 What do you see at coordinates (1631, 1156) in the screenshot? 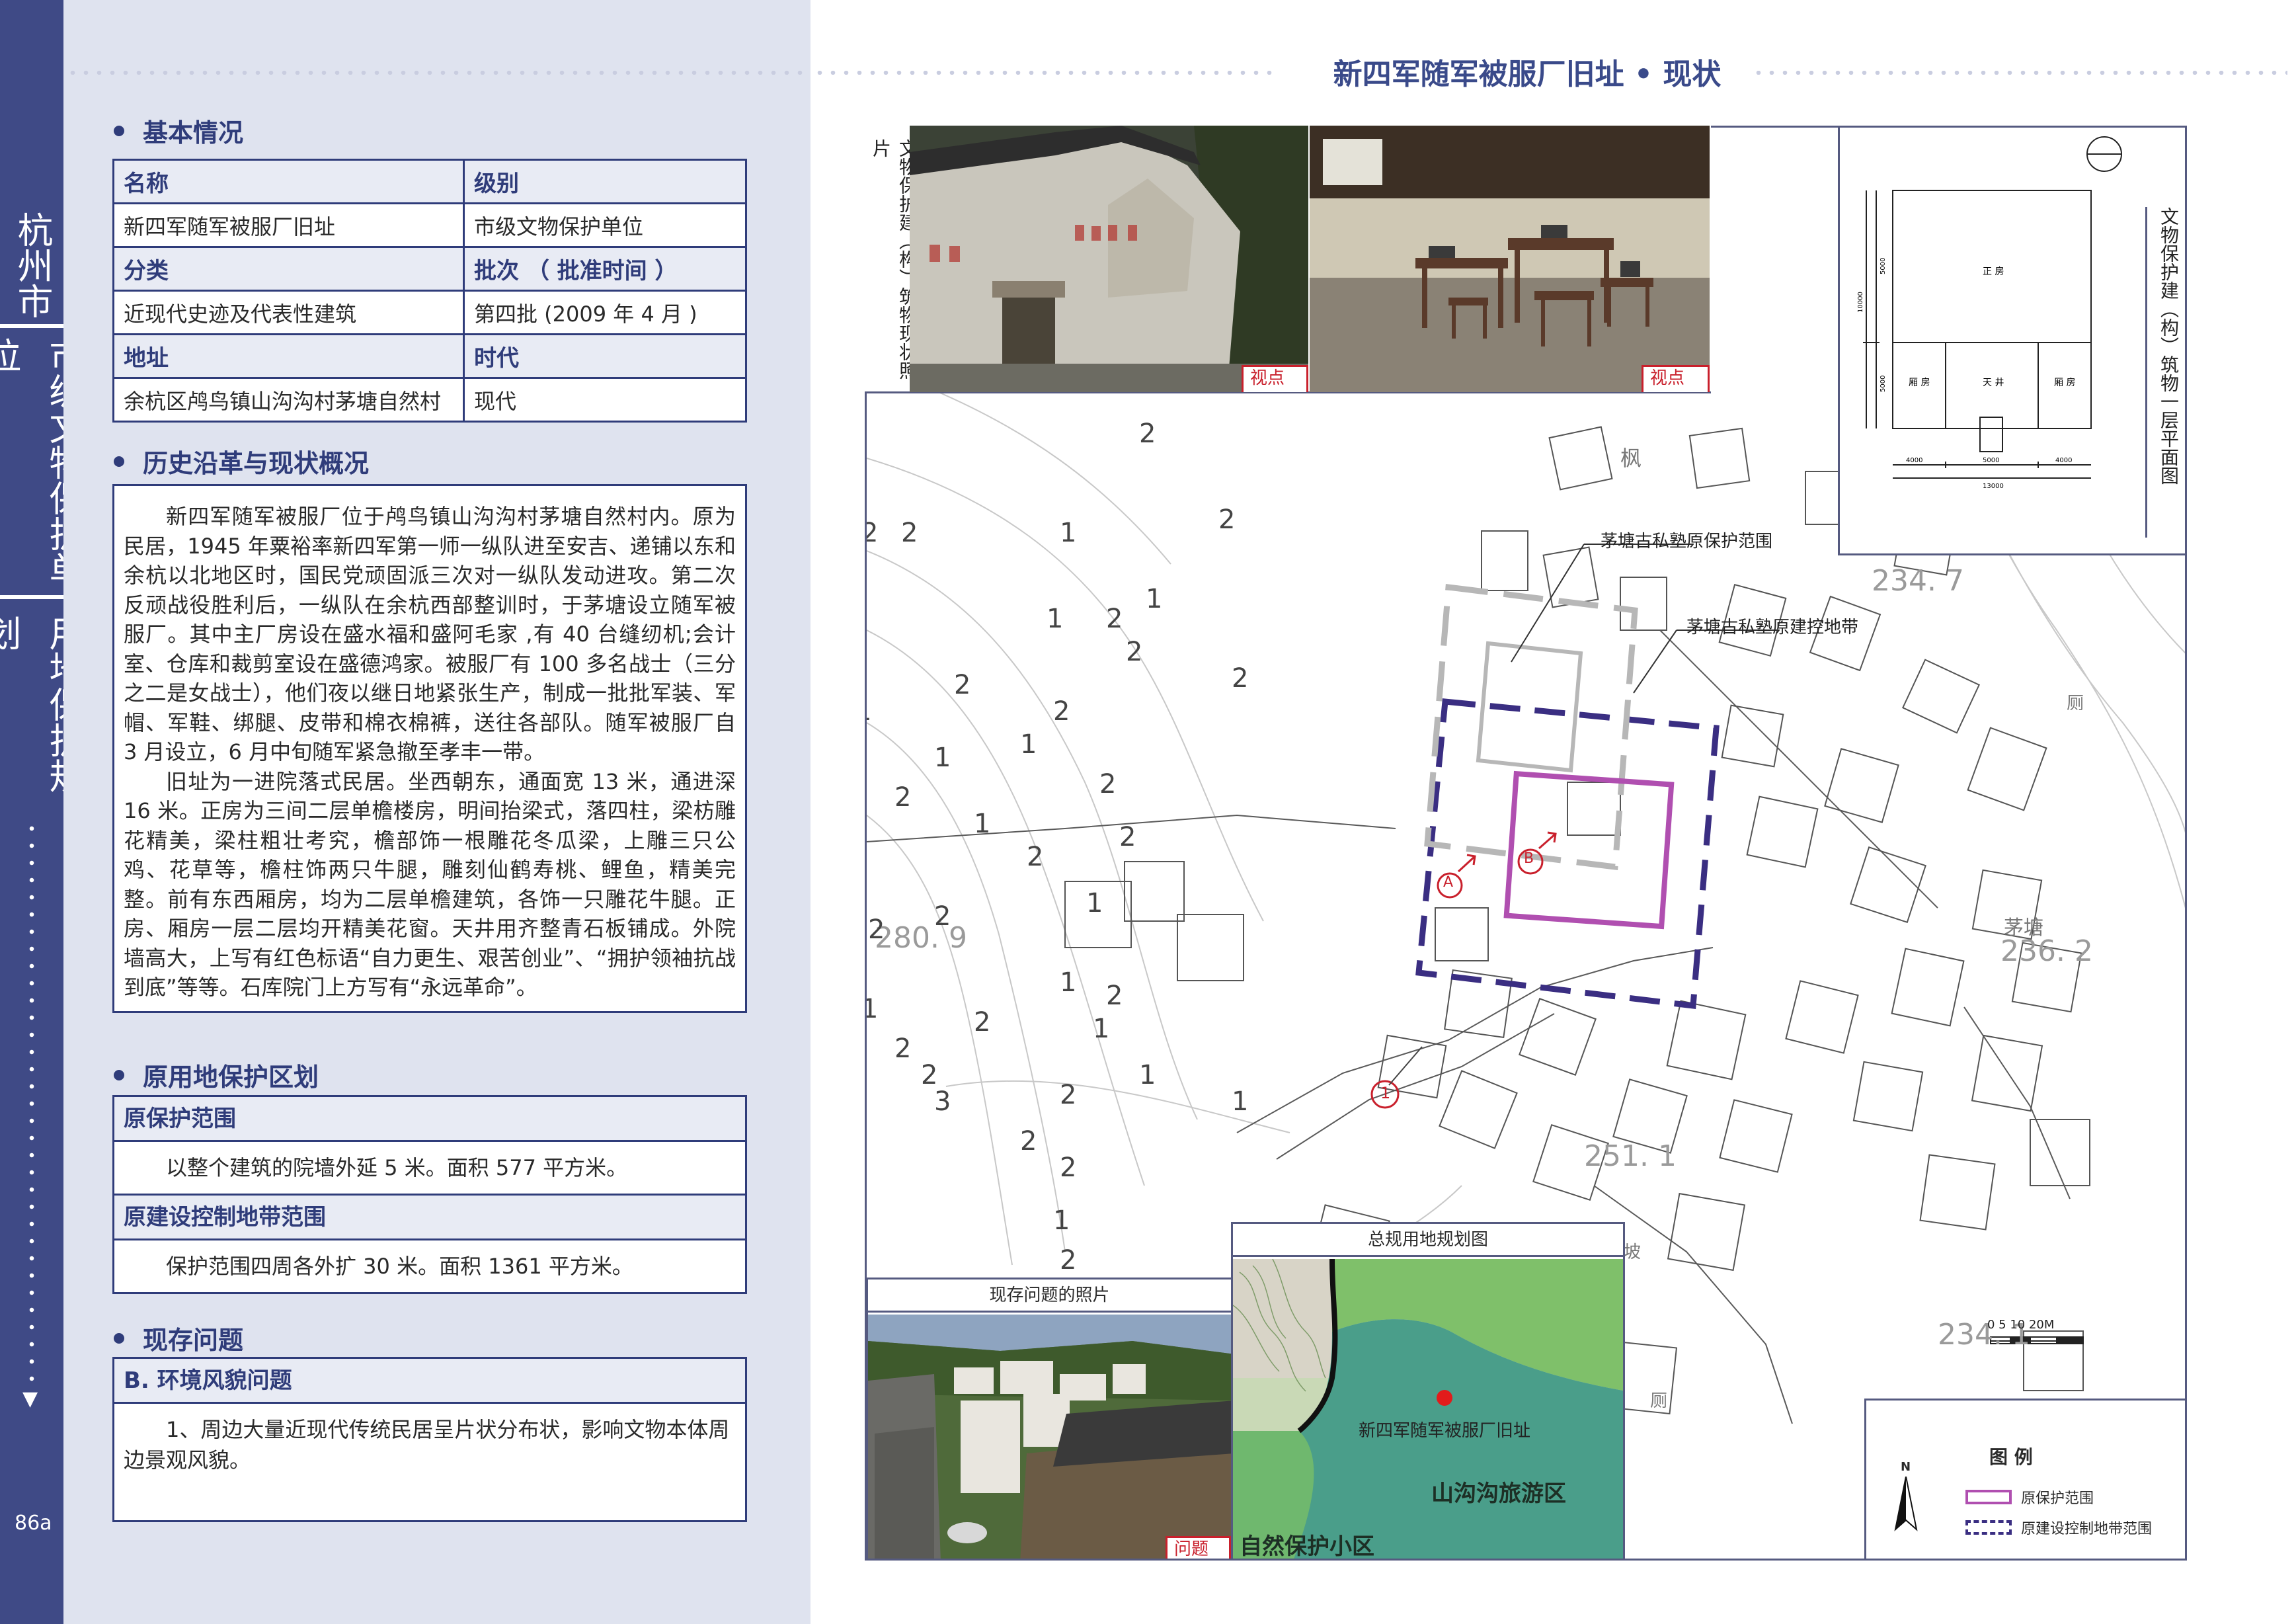
I see `elevation-label: 251. 1` at bounding box center [1631, 1156].